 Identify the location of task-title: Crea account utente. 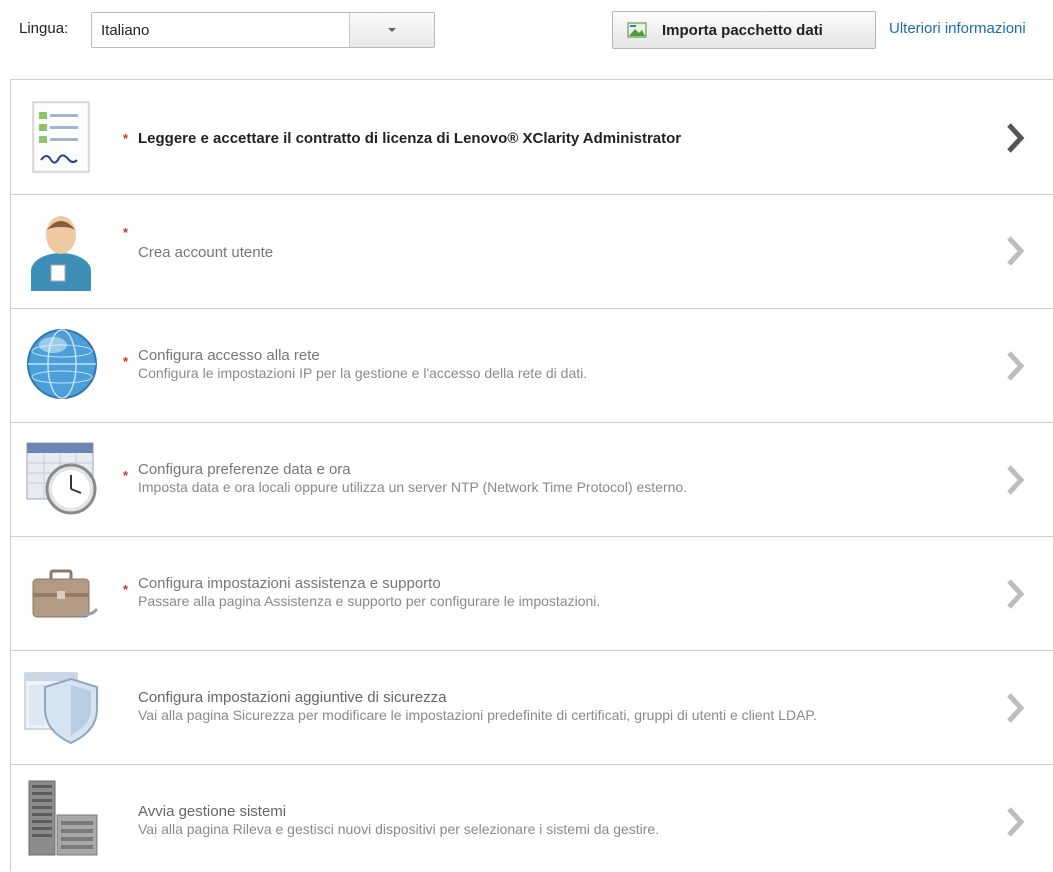
(206, 252).